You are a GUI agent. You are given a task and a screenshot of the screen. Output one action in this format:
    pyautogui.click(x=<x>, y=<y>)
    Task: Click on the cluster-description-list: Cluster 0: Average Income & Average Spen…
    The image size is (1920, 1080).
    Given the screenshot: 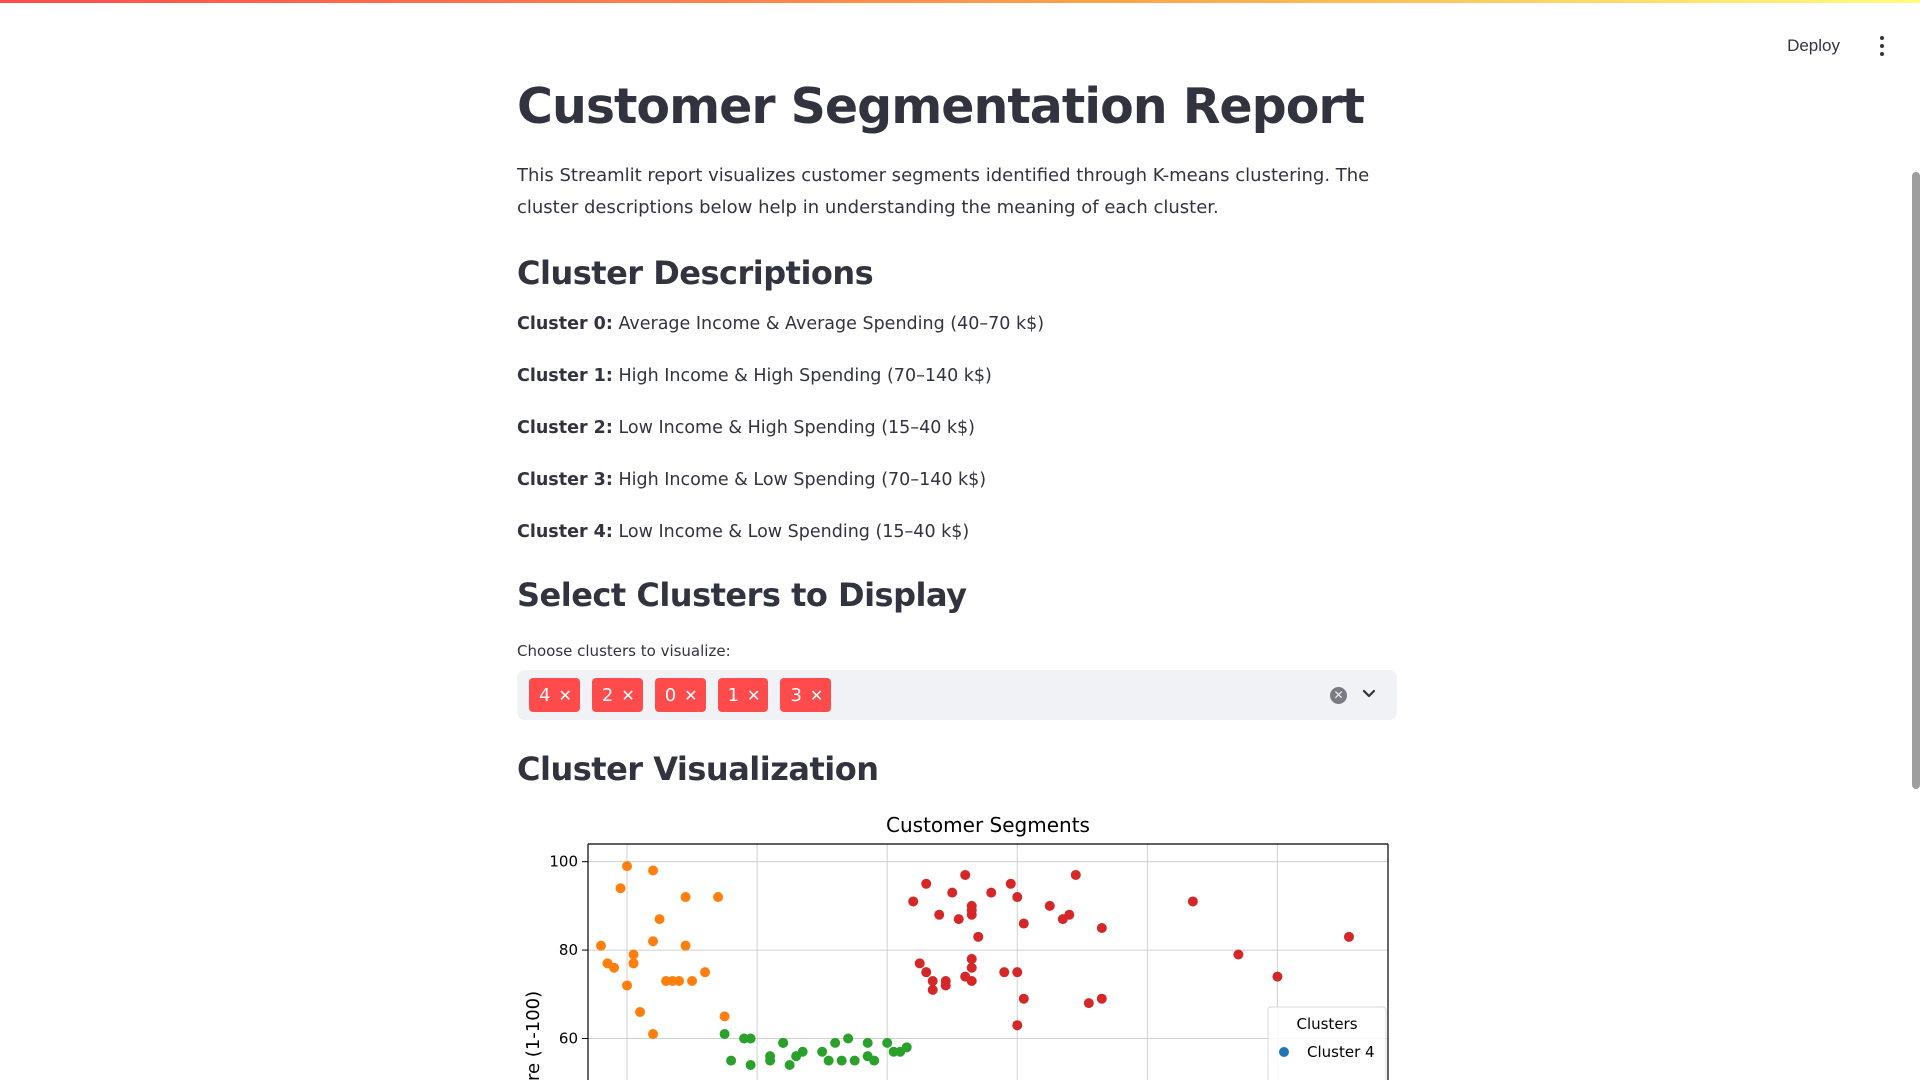 What is the action you would take?
    pyautogui.click(x=957, y=428)
    